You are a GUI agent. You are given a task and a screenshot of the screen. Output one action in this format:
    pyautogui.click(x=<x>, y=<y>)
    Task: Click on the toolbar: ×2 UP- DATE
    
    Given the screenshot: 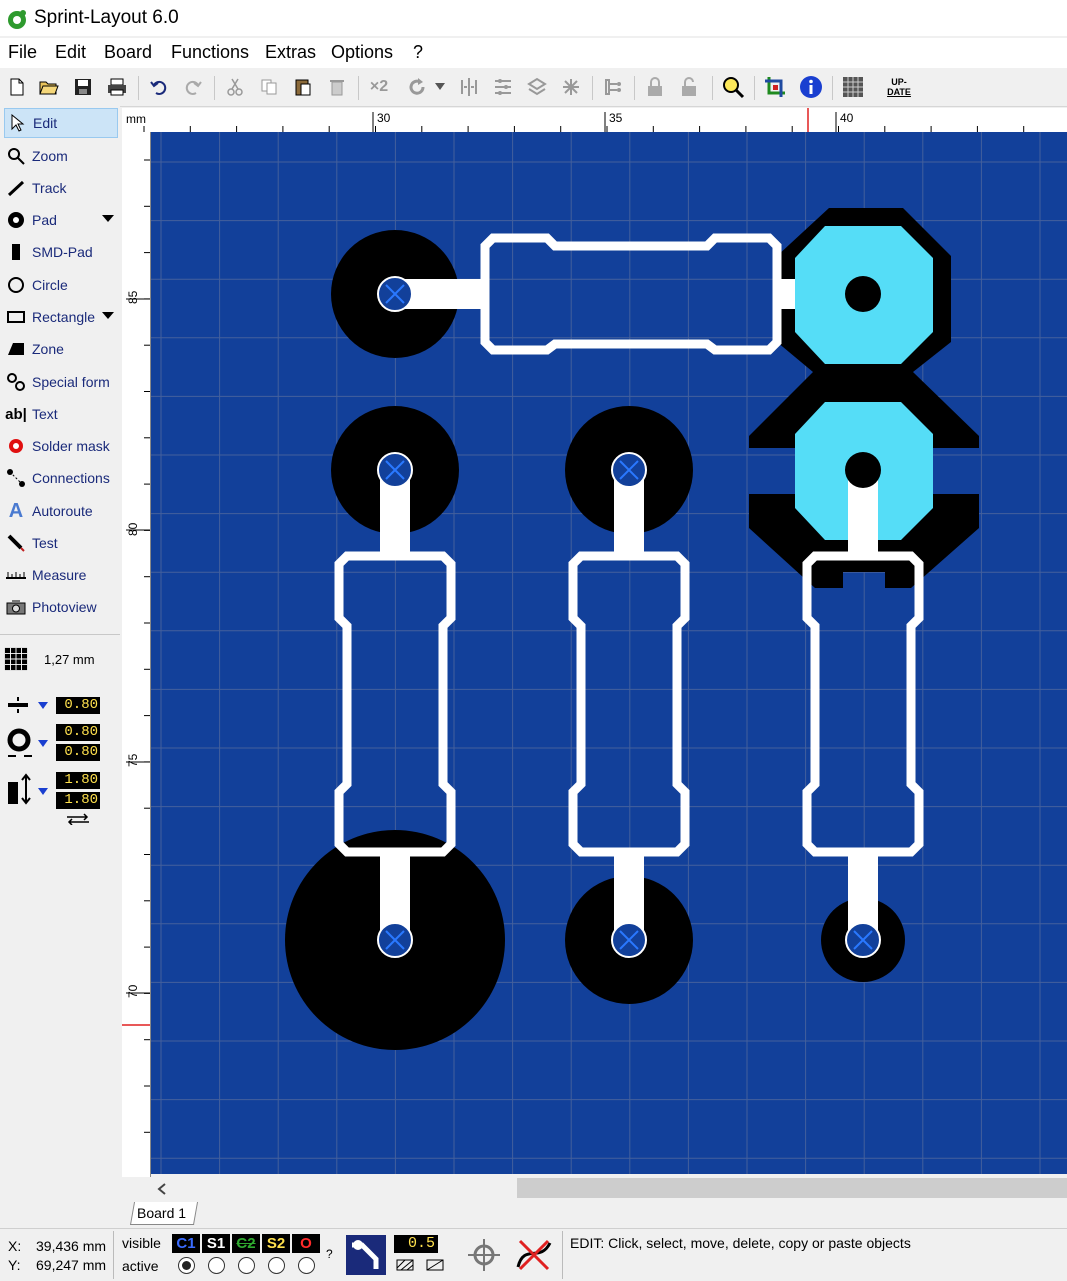 What is the action you would take?
    pyautogui.click(x=533, y=88)
    